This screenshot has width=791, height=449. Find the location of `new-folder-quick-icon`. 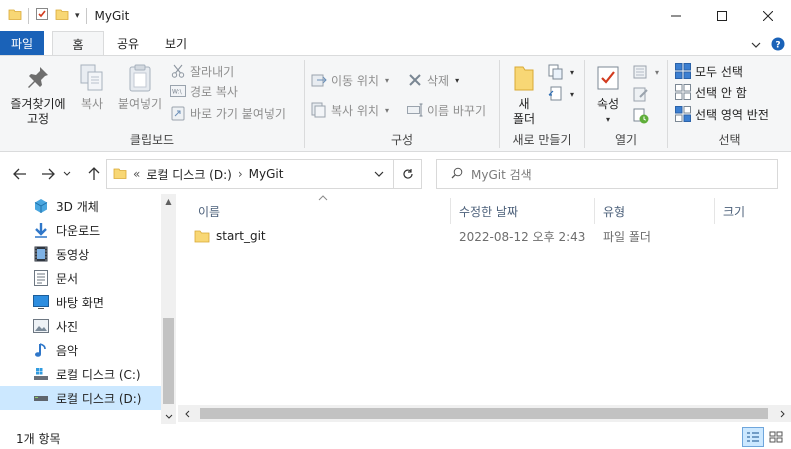

new-folder-quick-icon is located at coordinates (62, 15).